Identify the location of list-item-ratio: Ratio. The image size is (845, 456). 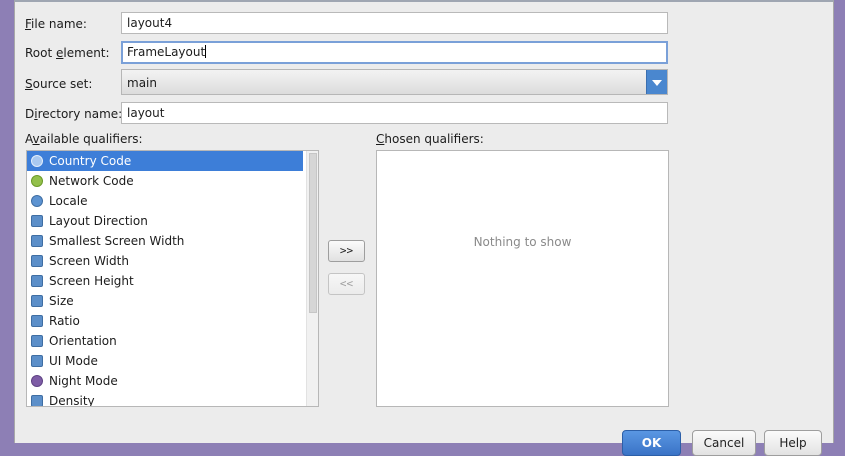
(165, 321).